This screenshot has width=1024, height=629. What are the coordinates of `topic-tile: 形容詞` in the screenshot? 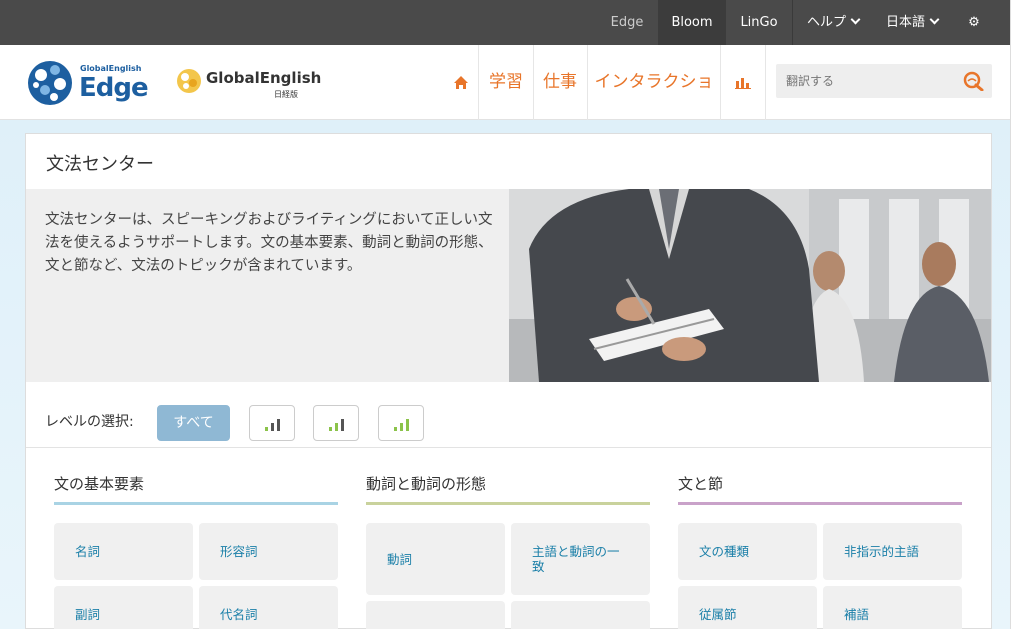 It's located at (268, 551).